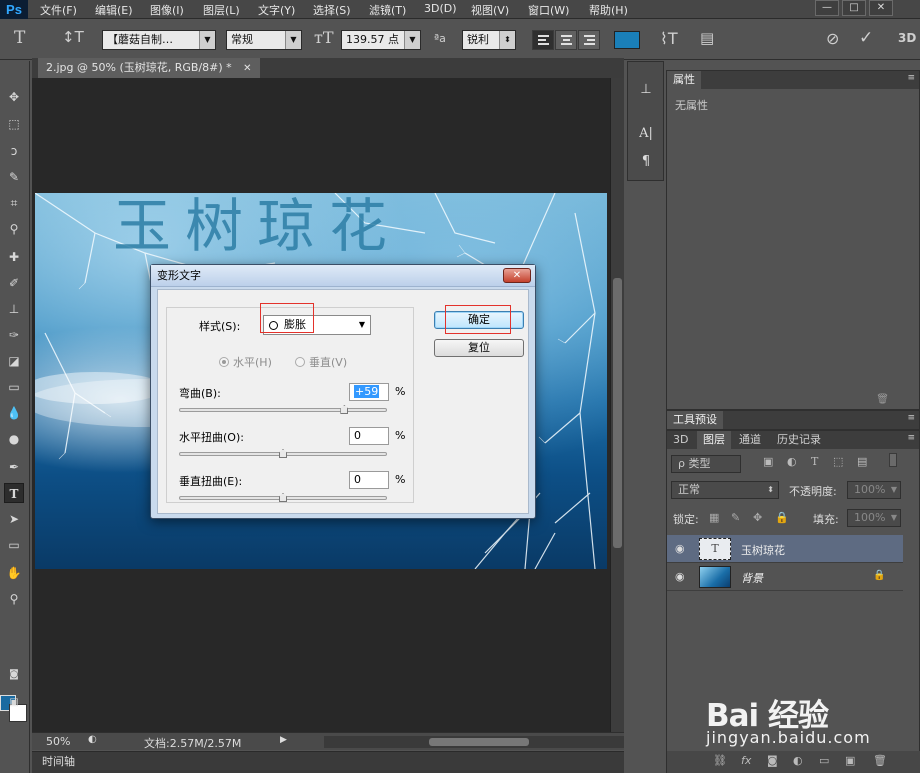 This screenshot has height=773, width=920. What do you see at coordinates (14, 413) in the screenshot?
I see `blur-tool-icon: 💧` at bounding box center [14, 413].